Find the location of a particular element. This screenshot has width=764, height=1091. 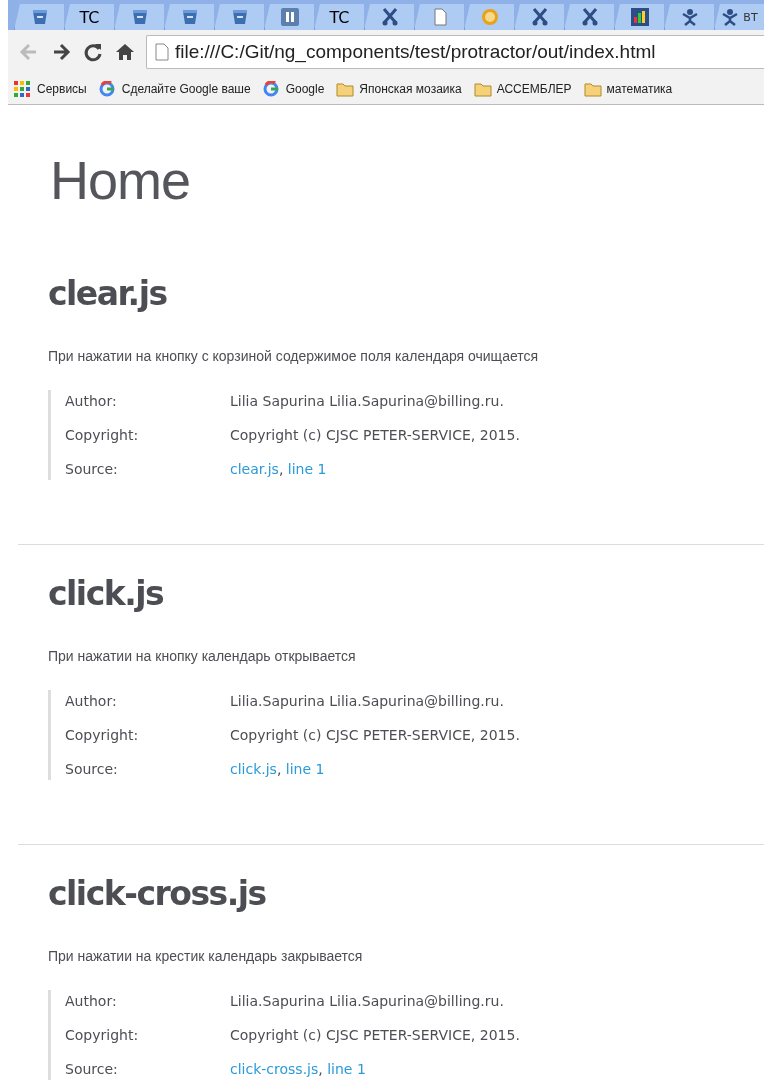

reload-icon is located at coordinates (93, 52).